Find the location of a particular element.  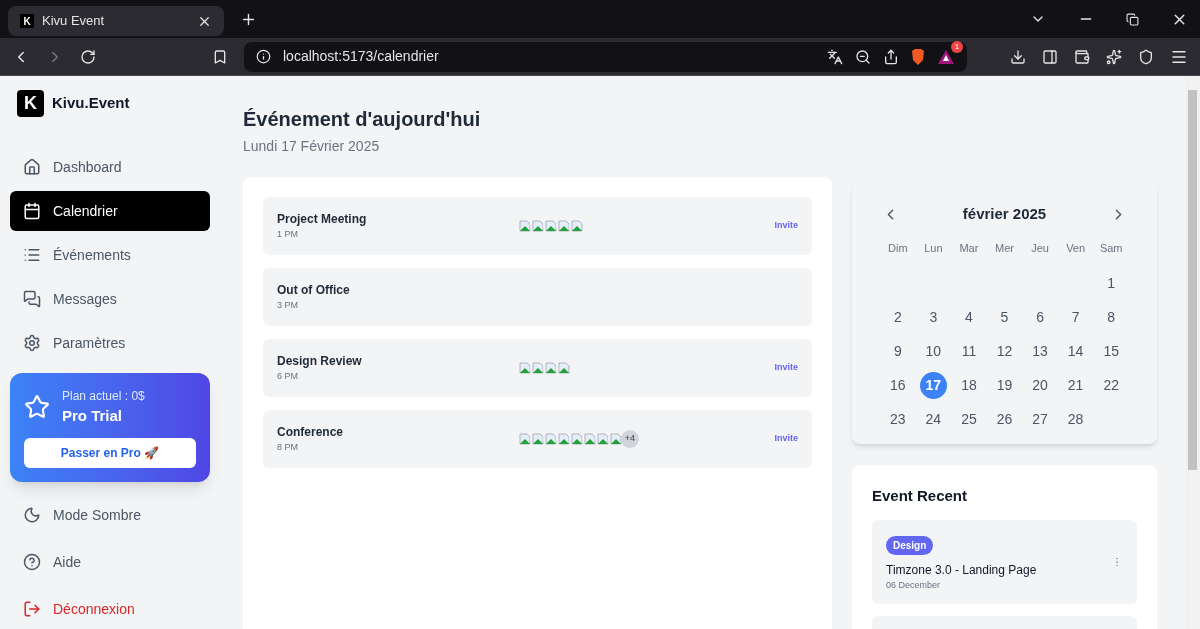

calendar-day: 24 is located at coordinates (933, 419).